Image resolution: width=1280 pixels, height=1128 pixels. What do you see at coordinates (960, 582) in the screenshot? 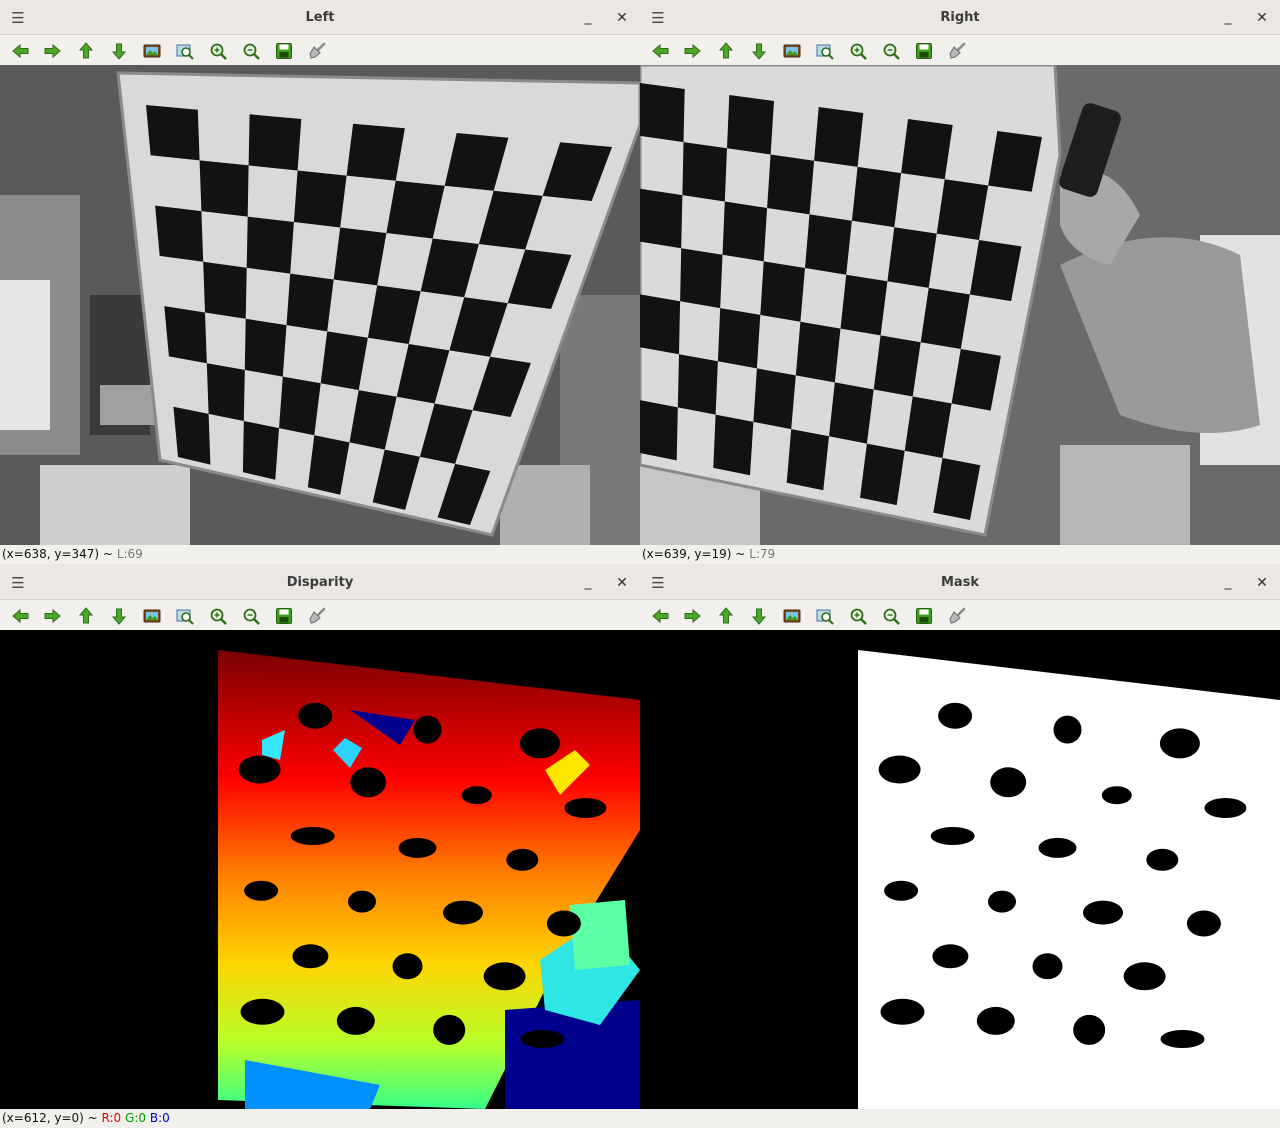
I see `mask-titlebar: ☰ Mask _ ✕` at bounding box center [960, 582].